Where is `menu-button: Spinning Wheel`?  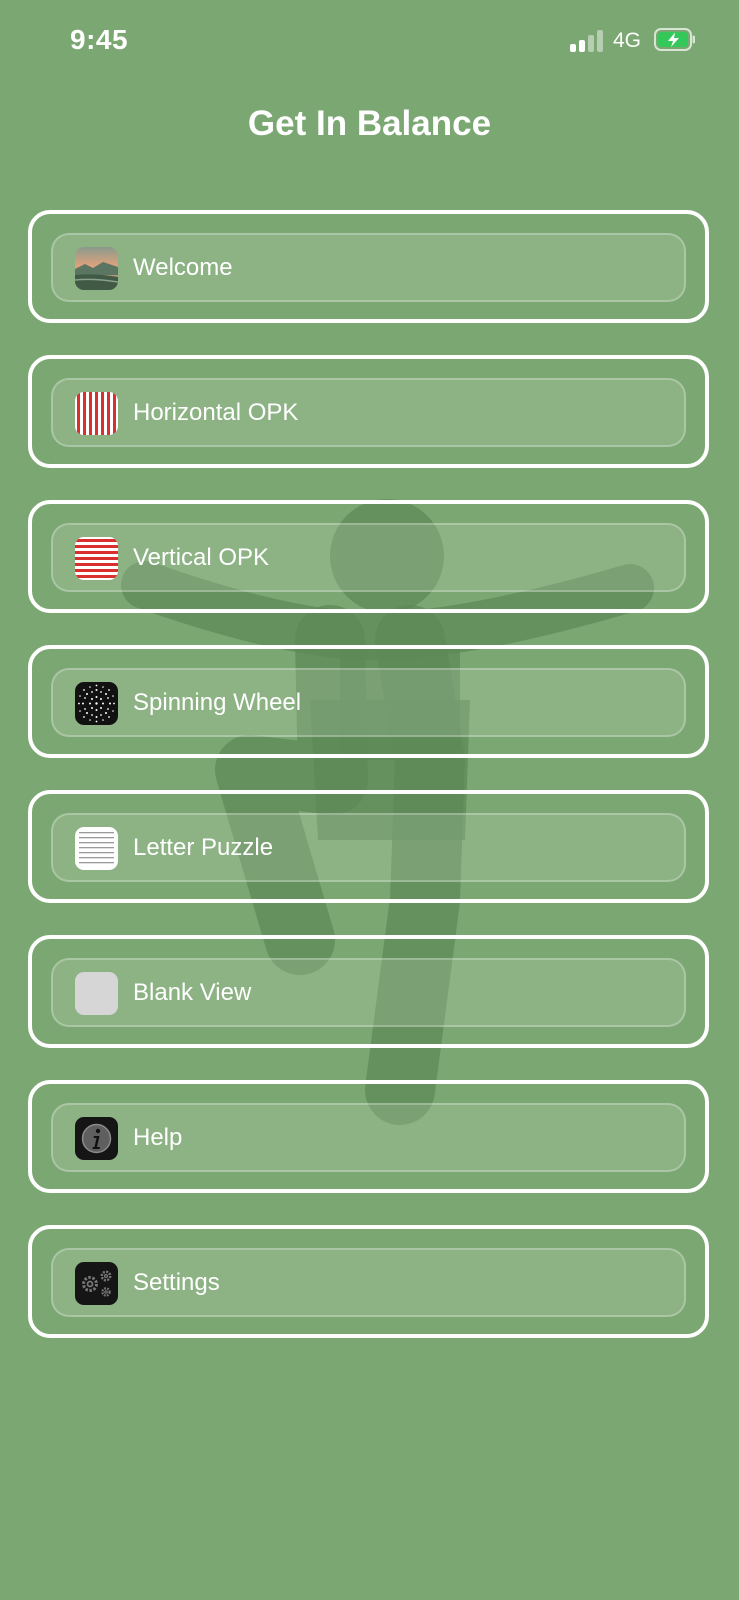
menu-button: Spinning Wheel is located at coordinates (368, 702).